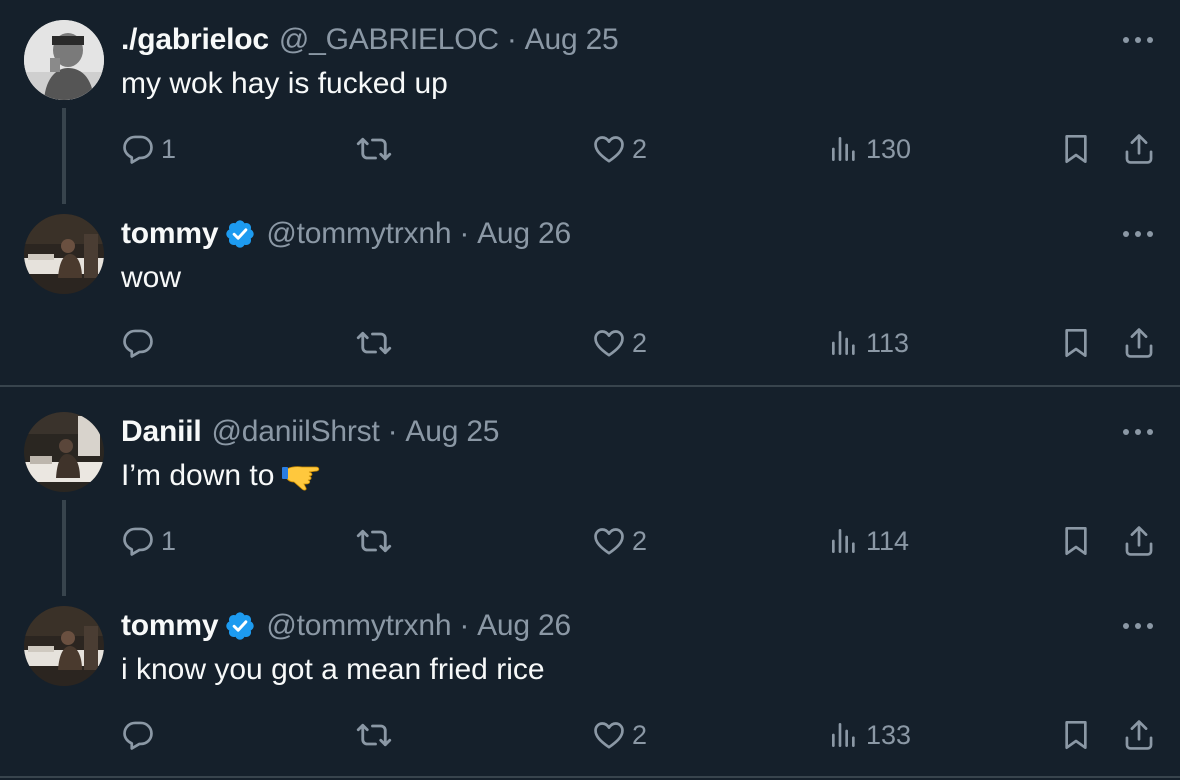 This screenshot has width=1180, height=780. What do you see at coordinates (333, 669) in the screenshot?
I see `tweet-text: i know you got a mean fried rice` at bounding box center [333, 669].